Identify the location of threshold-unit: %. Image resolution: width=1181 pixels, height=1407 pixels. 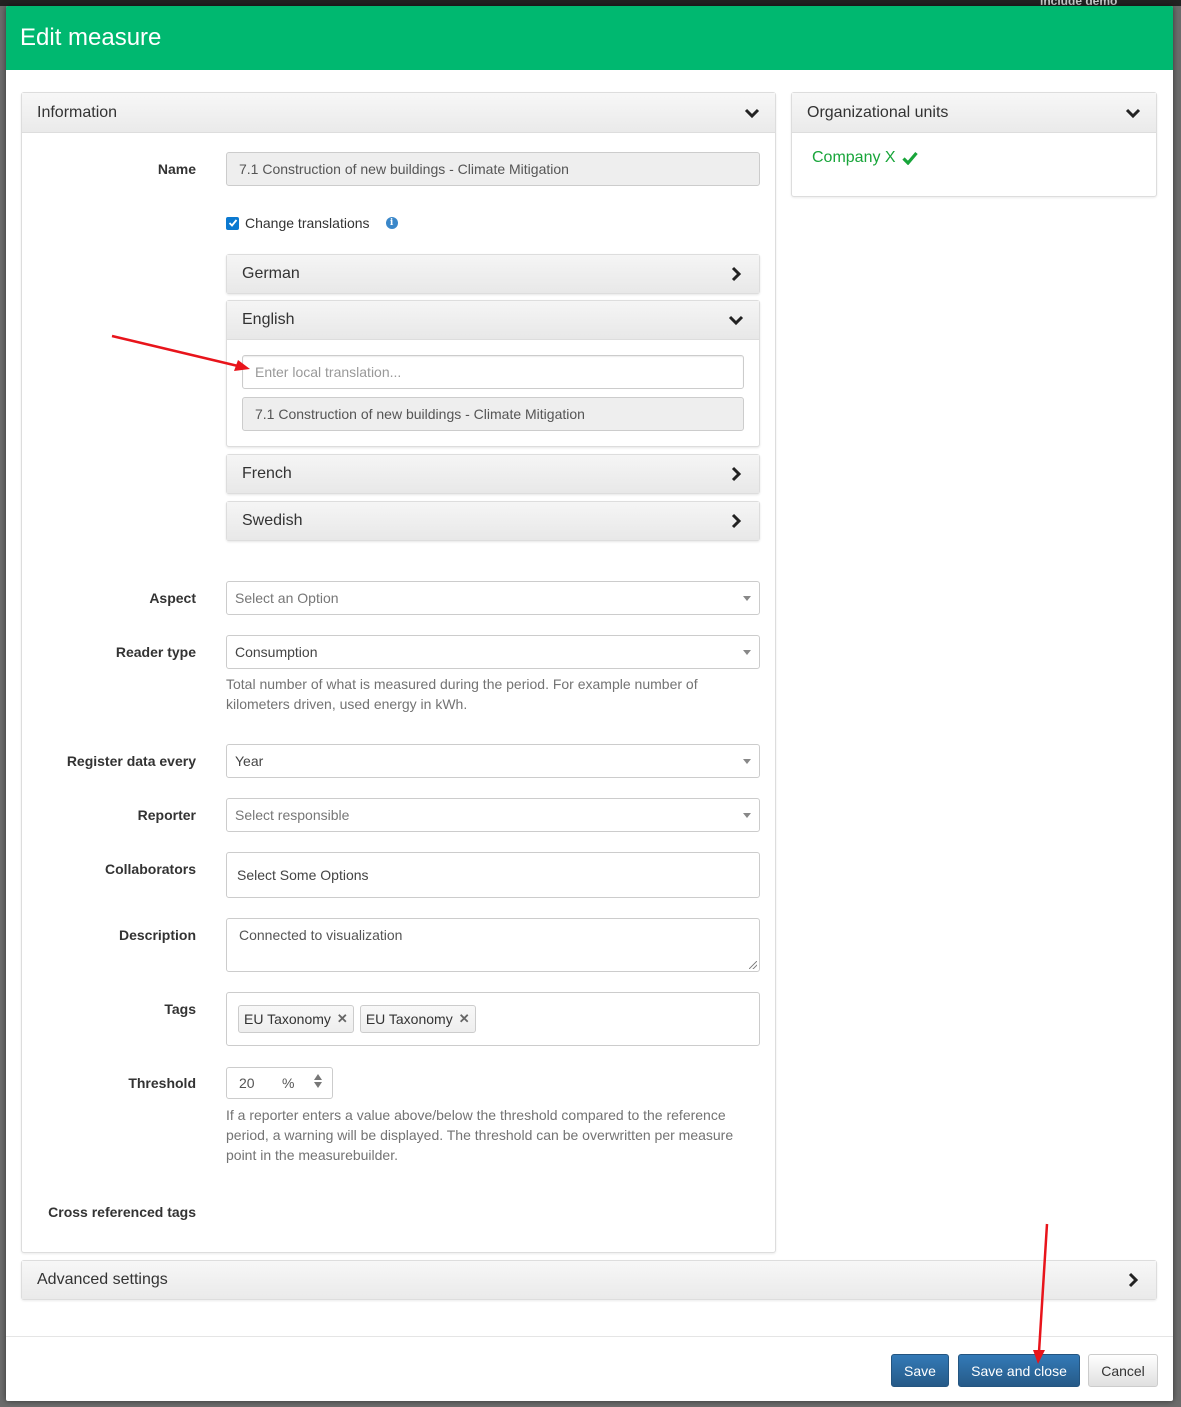
(288, 1083).